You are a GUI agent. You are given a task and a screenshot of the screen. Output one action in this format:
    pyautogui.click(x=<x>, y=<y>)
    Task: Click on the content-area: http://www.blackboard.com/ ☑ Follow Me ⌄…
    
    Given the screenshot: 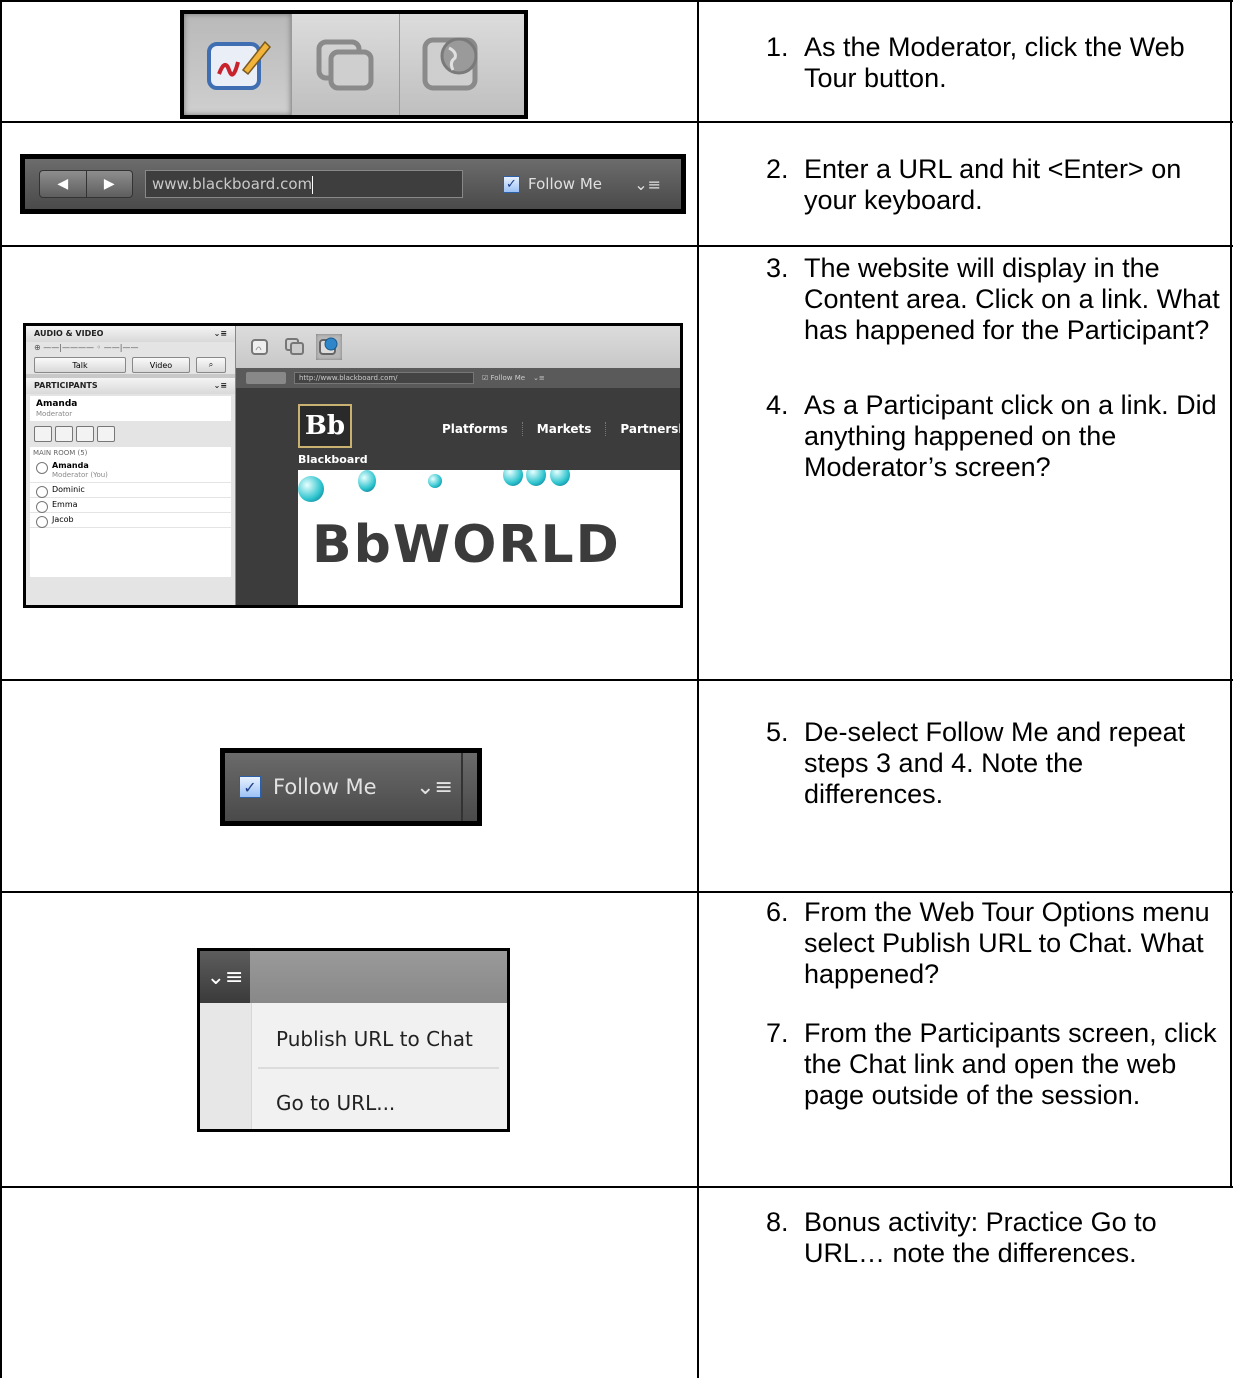 What is the action you would take?
    pyautogui.click(x=458, y=465)
    